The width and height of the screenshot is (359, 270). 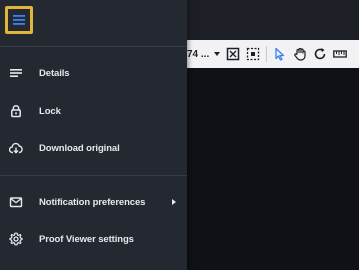 I want to click on rotate-icon, so click(x=320, y=54).